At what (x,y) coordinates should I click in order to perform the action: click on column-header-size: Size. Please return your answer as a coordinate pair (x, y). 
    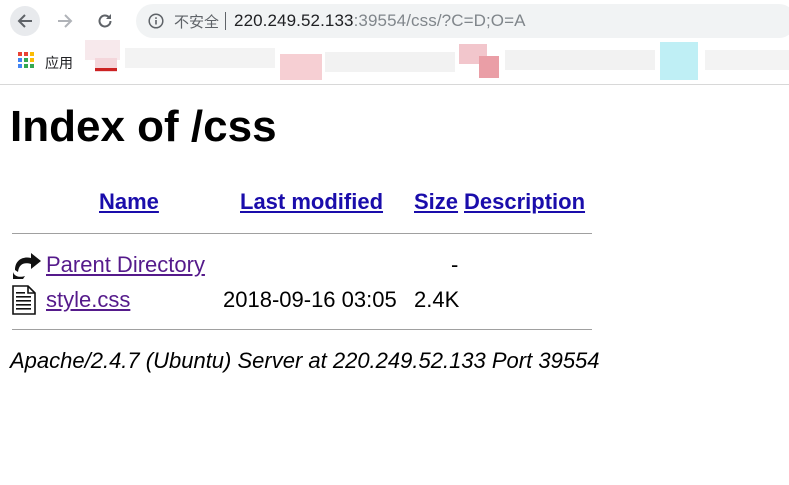
    Looking at the image, I should click on (436, 202).